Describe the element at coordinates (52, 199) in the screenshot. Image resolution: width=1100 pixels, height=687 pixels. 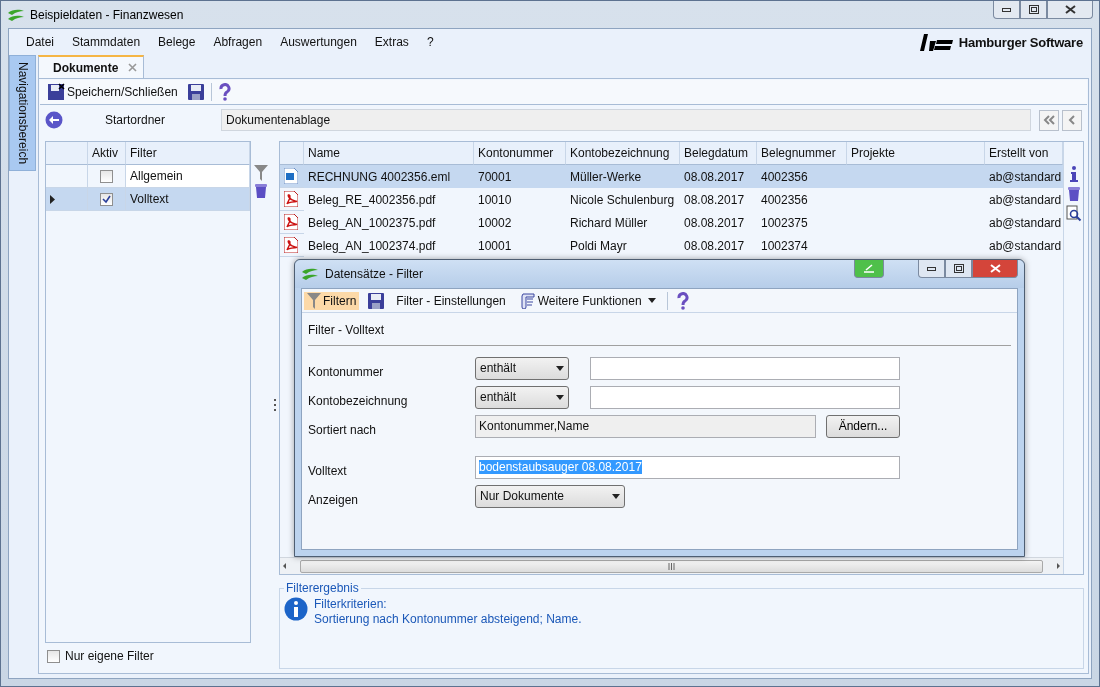
I see `row-pointer-icon` at that location.